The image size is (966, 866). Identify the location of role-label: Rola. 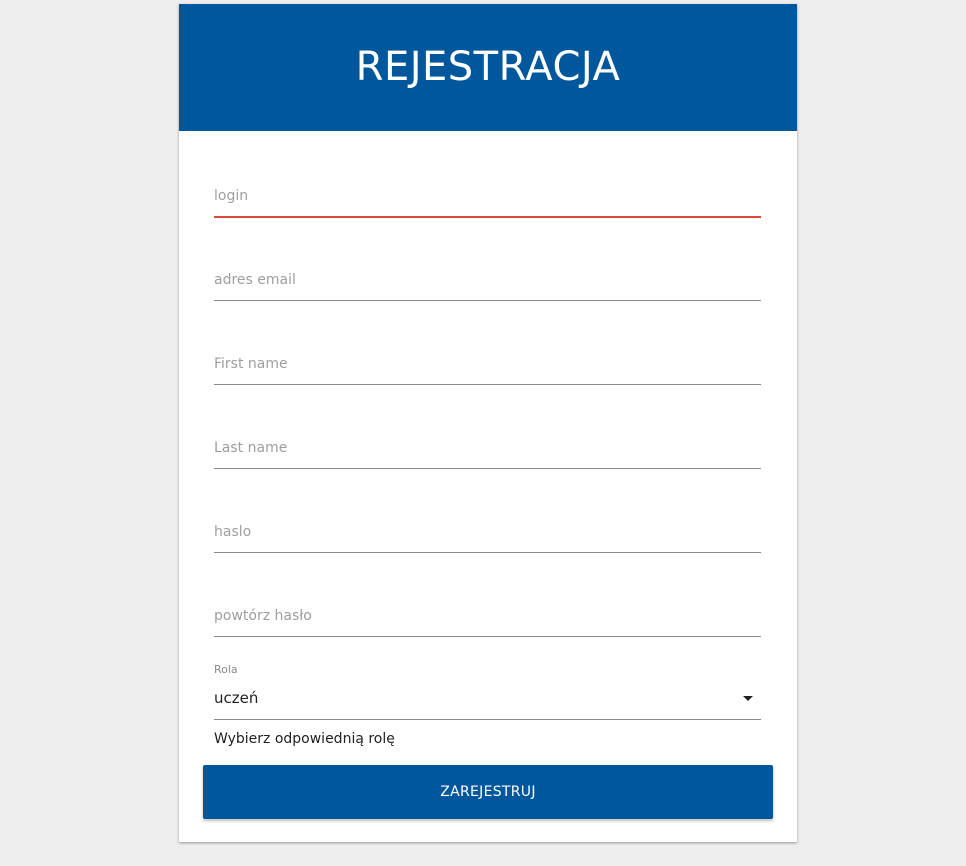
(226, 669).